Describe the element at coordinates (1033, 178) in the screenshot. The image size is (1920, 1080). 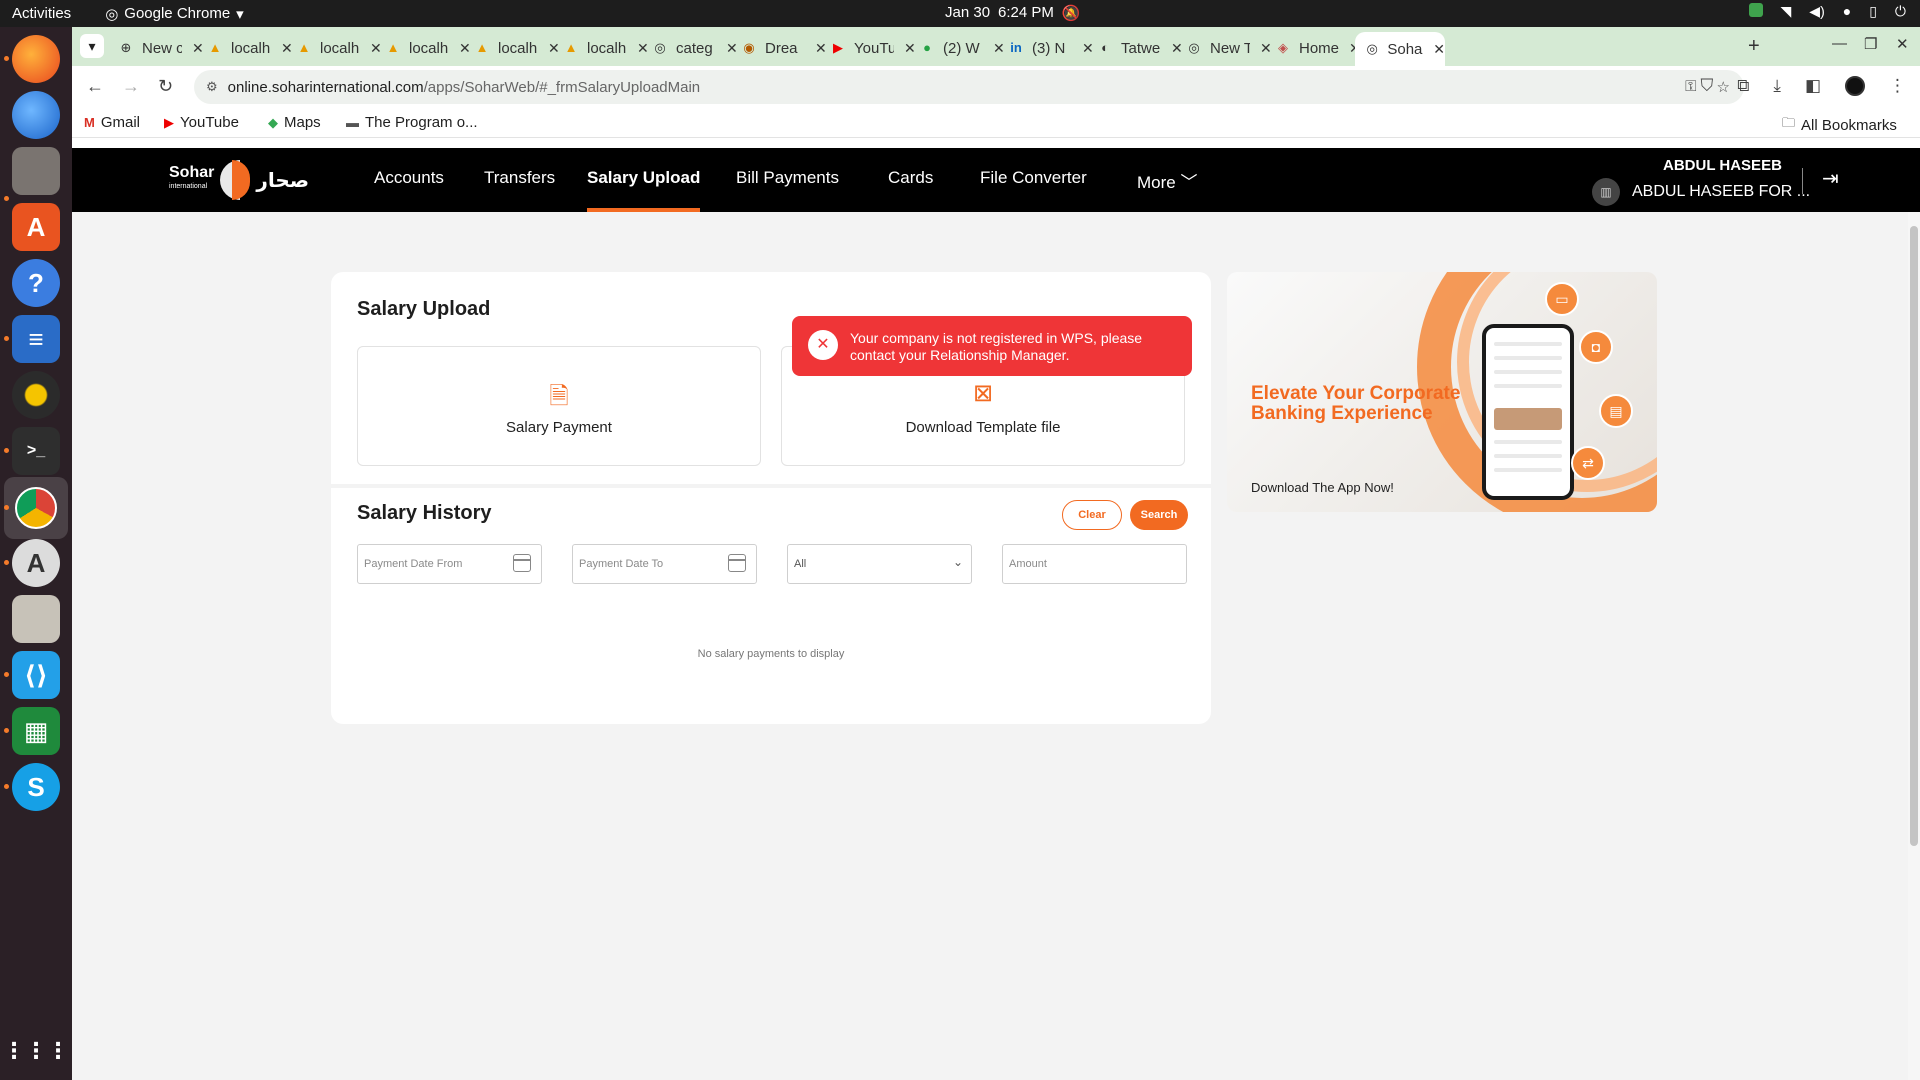
I see `nav-file-converter: File Converter` at that location.